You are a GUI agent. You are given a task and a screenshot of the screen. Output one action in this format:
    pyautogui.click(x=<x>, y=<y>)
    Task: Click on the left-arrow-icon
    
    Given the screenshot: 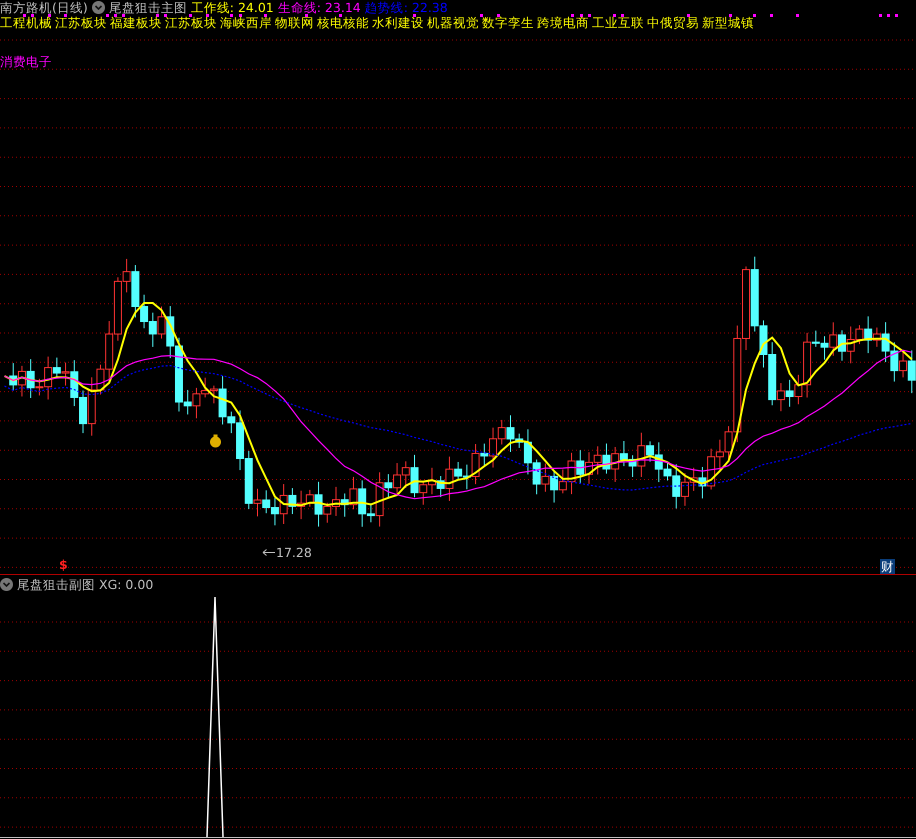 What is the action you would take?
    pyautogui.click(x=269, y=552)
    